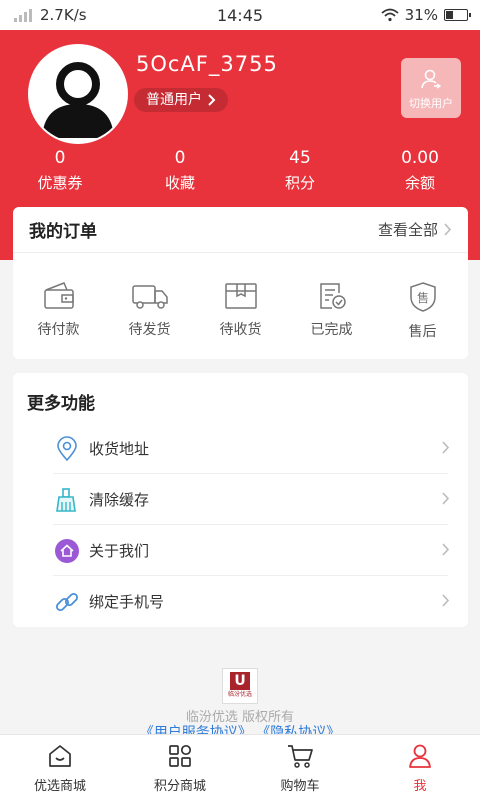  What do you see at coordinates (119, 551) in the screenshot?
I see `menu-item-label: 关于我们` at bounding box center [119, 551].